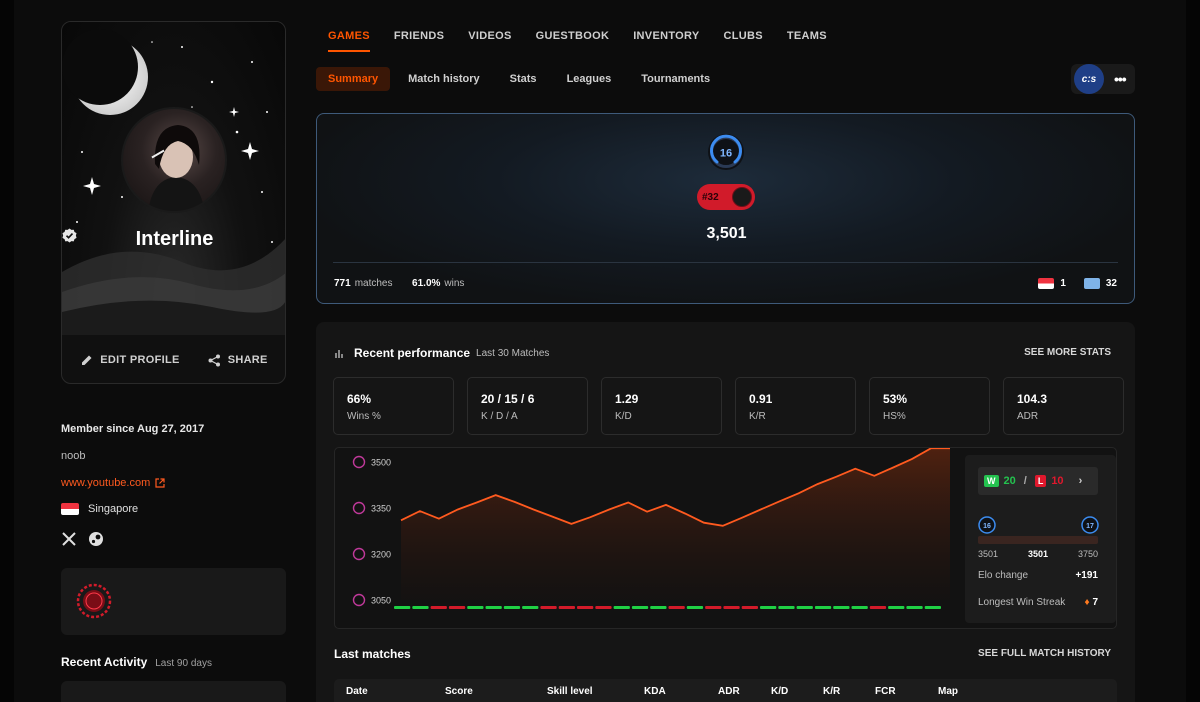  What do you see at coordinates (353, 79) in the screenshot?
I see `subtab-summary: Summary` at bounding box center [353, 79].